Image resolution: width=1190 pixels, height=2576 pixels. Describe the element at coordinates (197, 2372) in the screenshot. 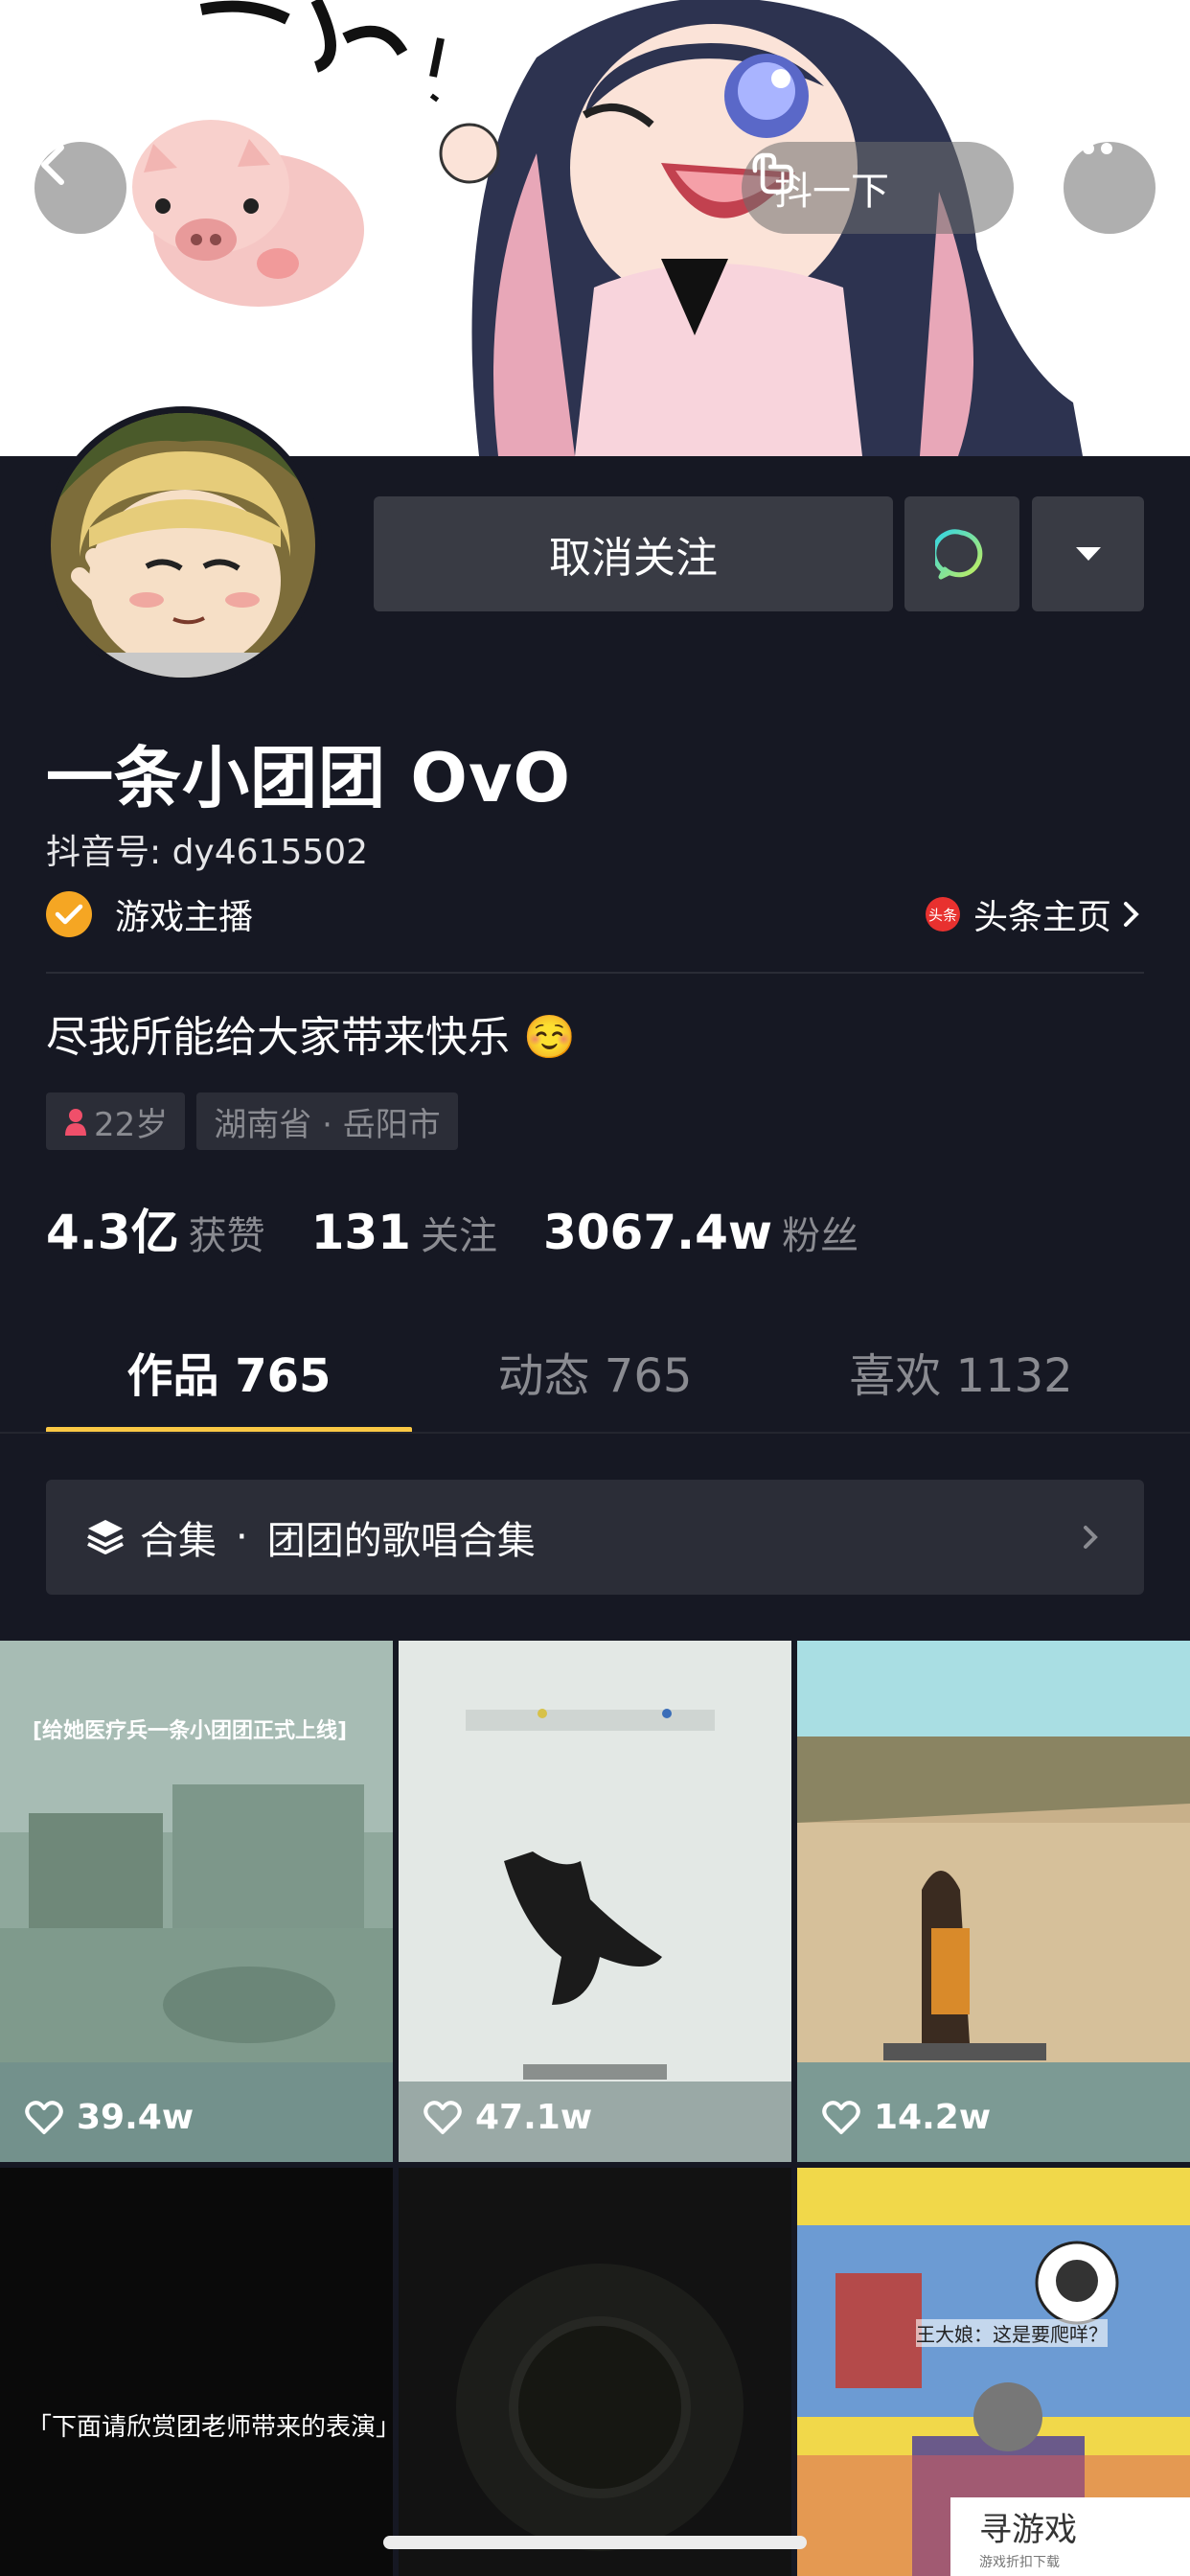

I see `video-thumbnail: 「下面请欣赏团老师带来的表演」` at that location.